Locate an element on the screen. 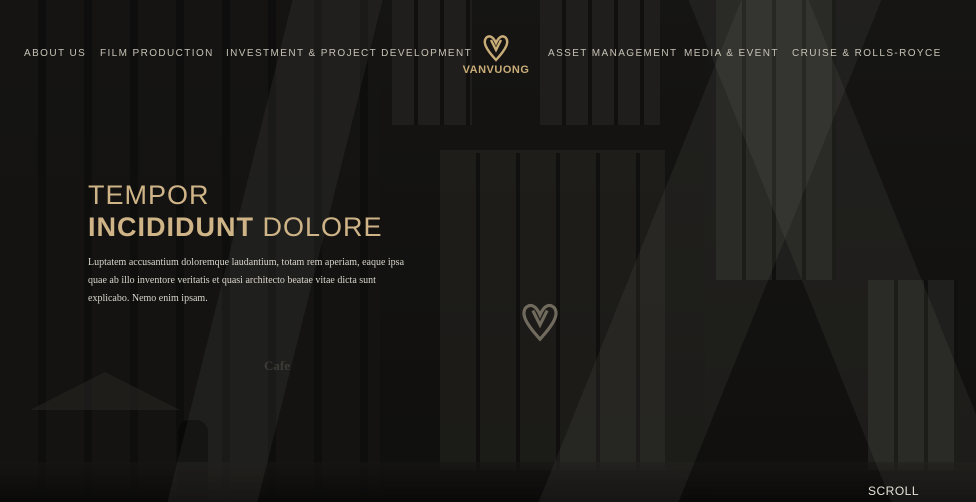 The width and height of the screenshot is (976, 502). hero-title-line2: INCIDIDUNT DOLORE is located at coordinates (258, 227).